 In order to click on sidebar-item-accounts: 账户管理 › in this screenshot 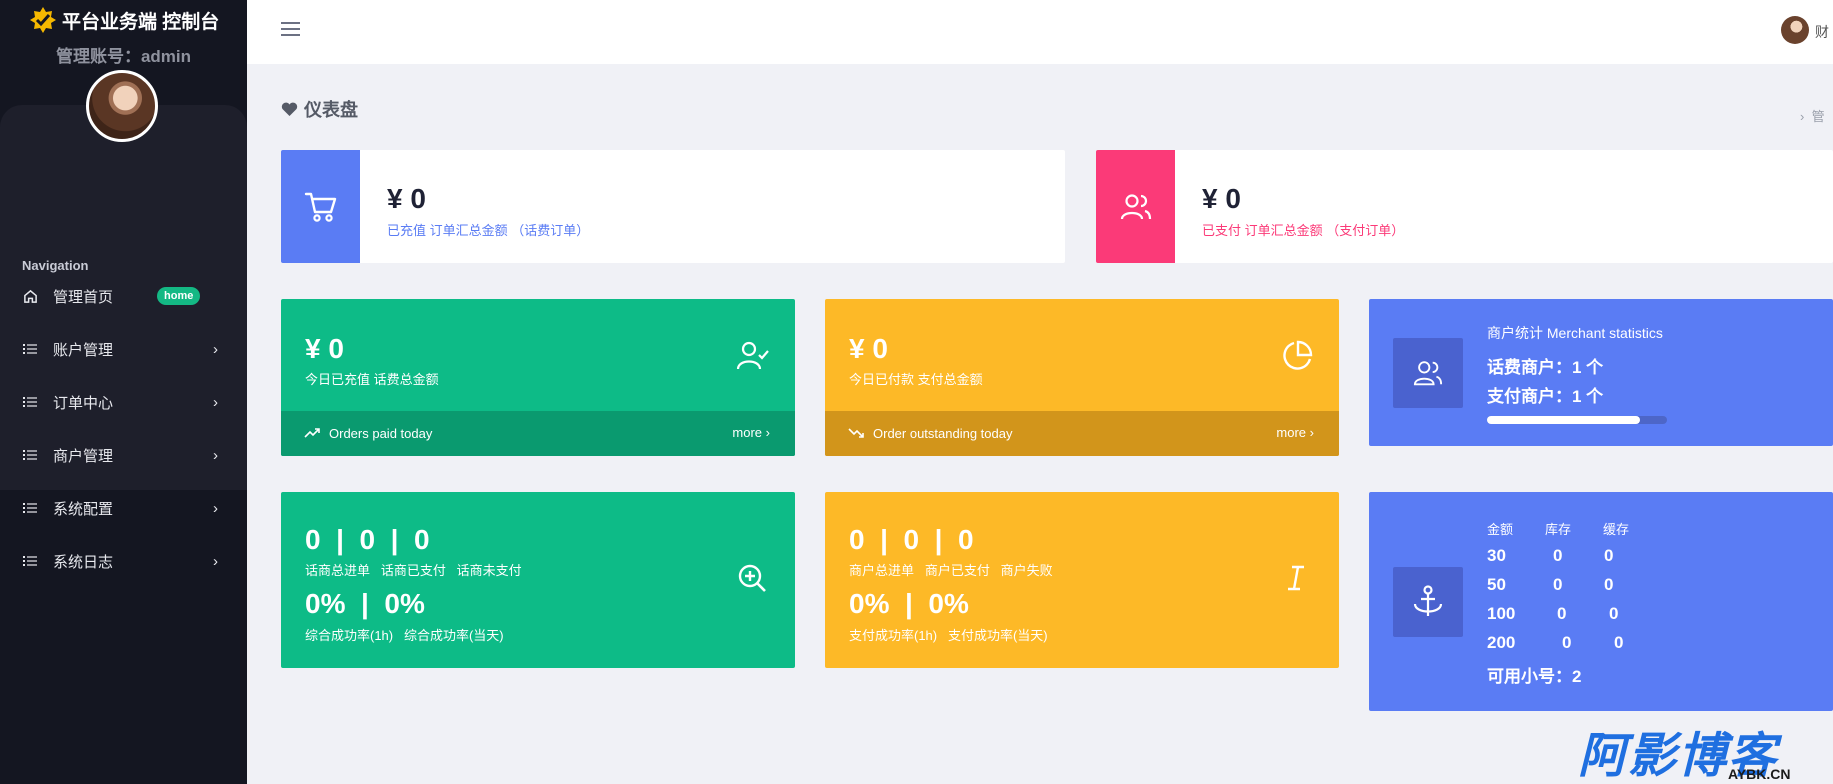, I will do `click(123, 349)`.